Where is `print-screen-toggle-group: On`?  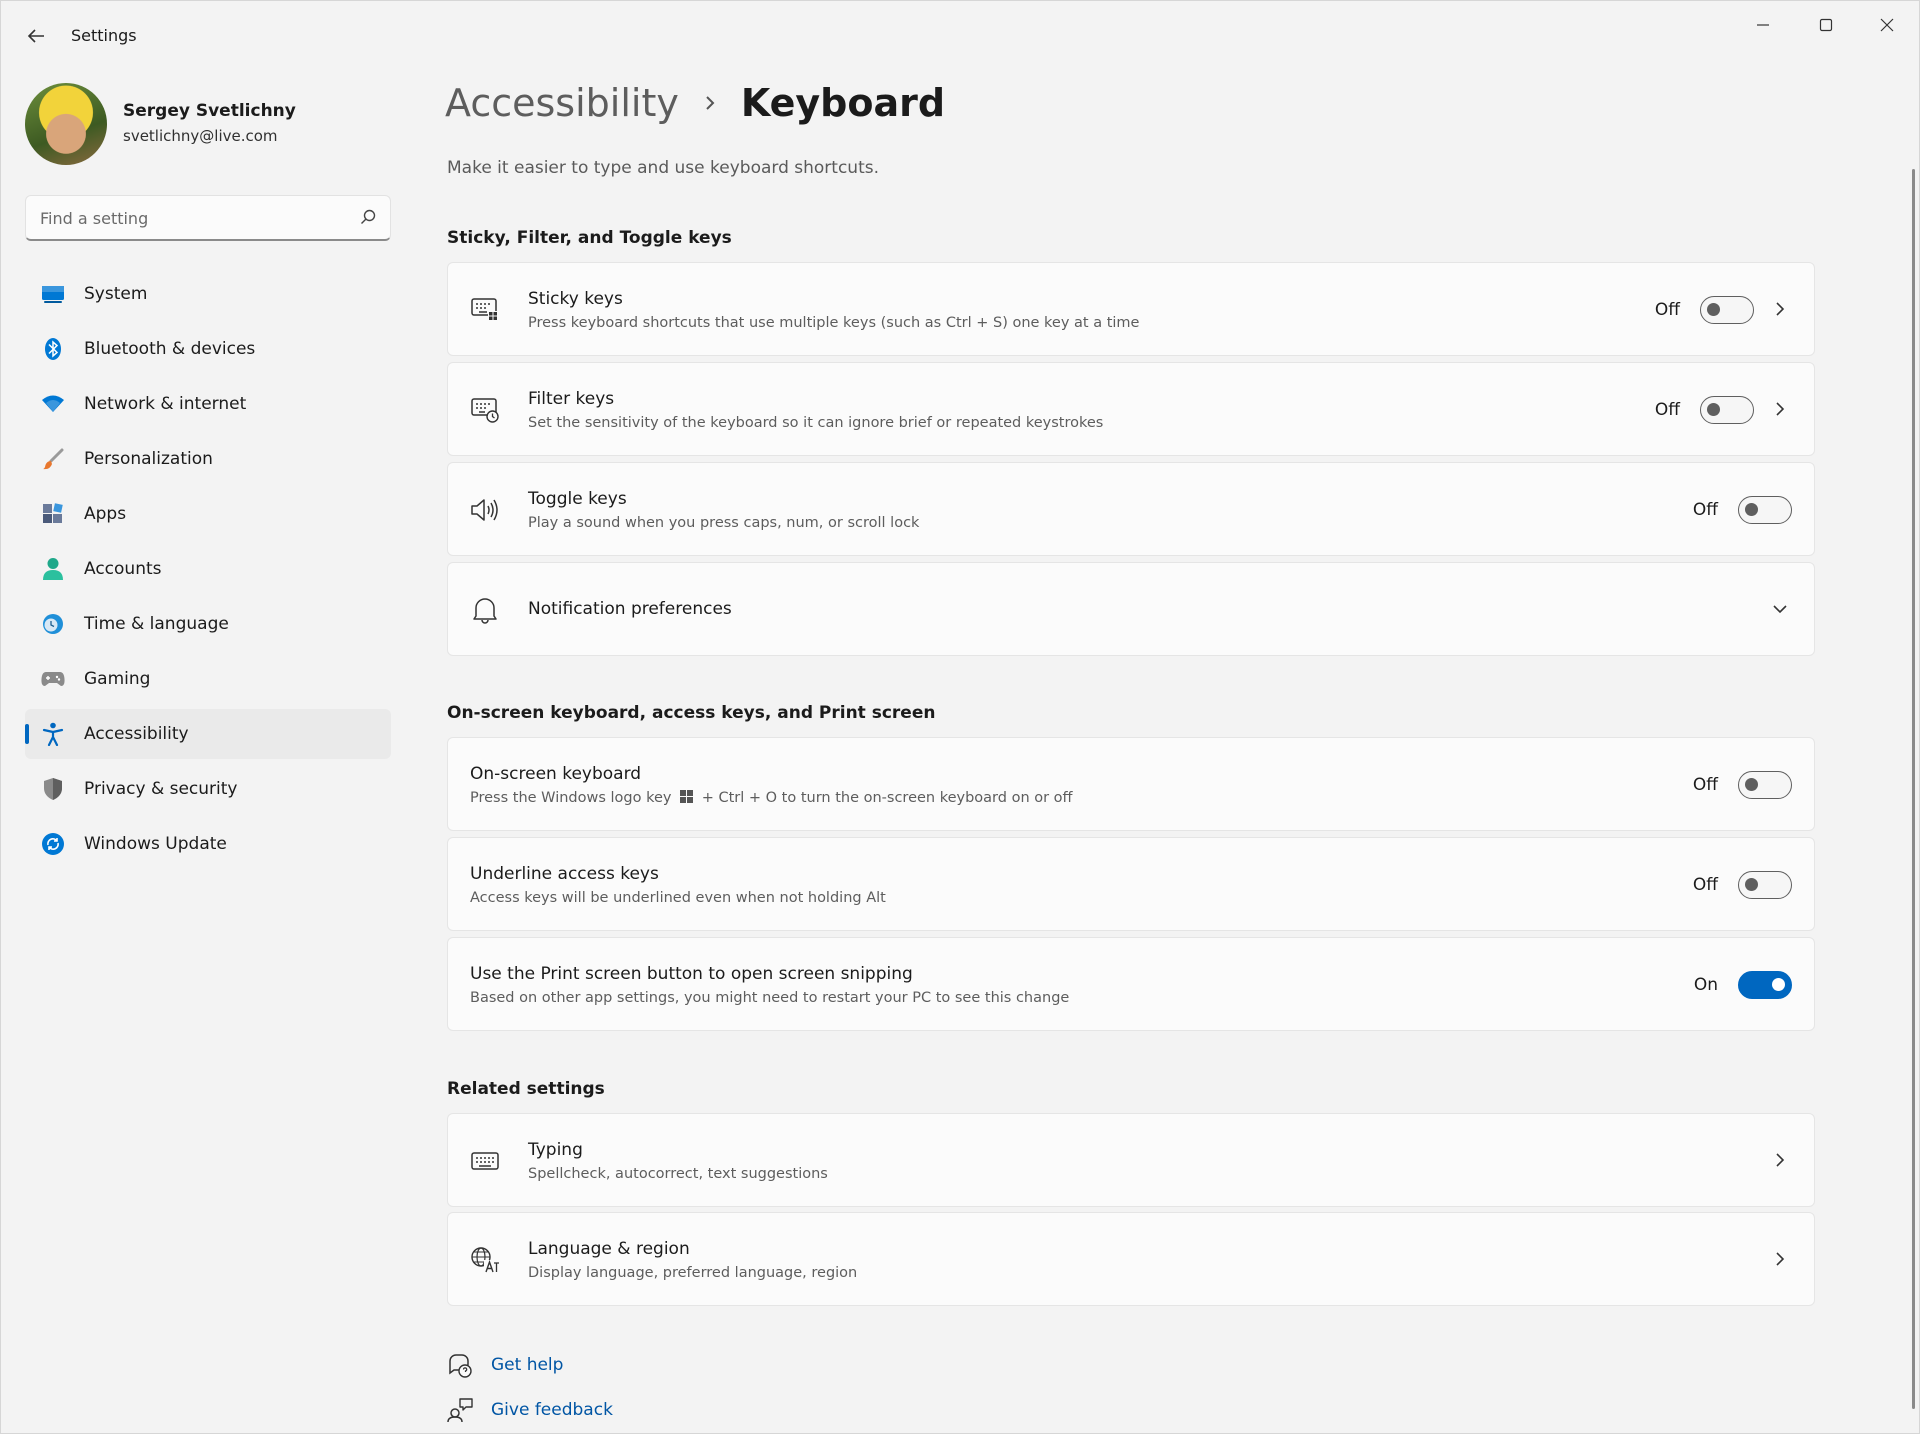 print-screen-toggle-group: On is located at coordinates (1743, 985).